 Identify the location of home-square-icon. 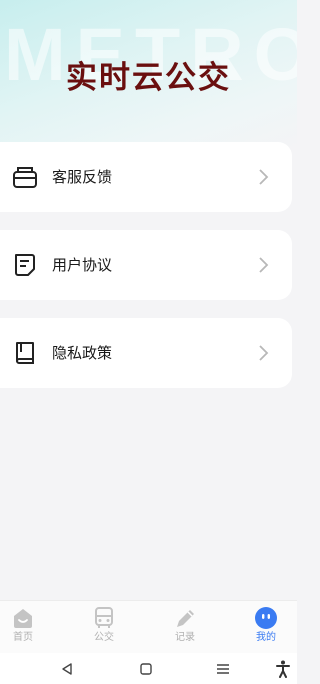
(146, 669).